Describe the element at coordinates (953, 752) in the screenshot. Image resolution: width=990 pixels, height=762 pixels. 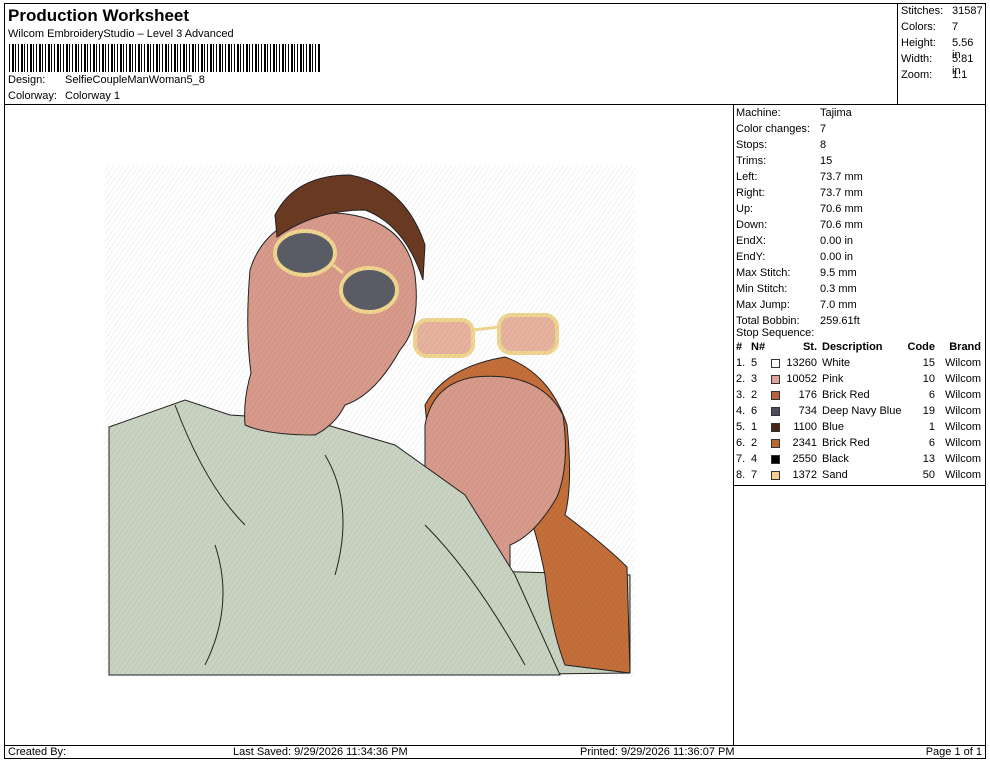
I see `page-number: Page 1 of 1` at that location.